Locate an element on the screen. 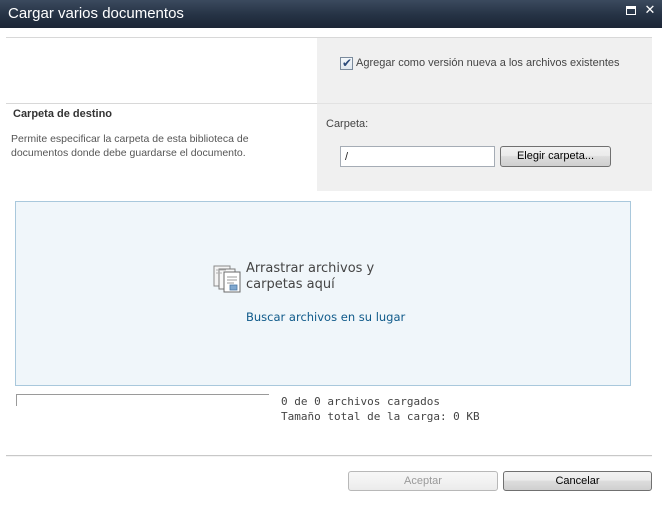 Image resolution: width=662 pixels, height=521 pixels. folder-input is located at coordinates (417, 156).